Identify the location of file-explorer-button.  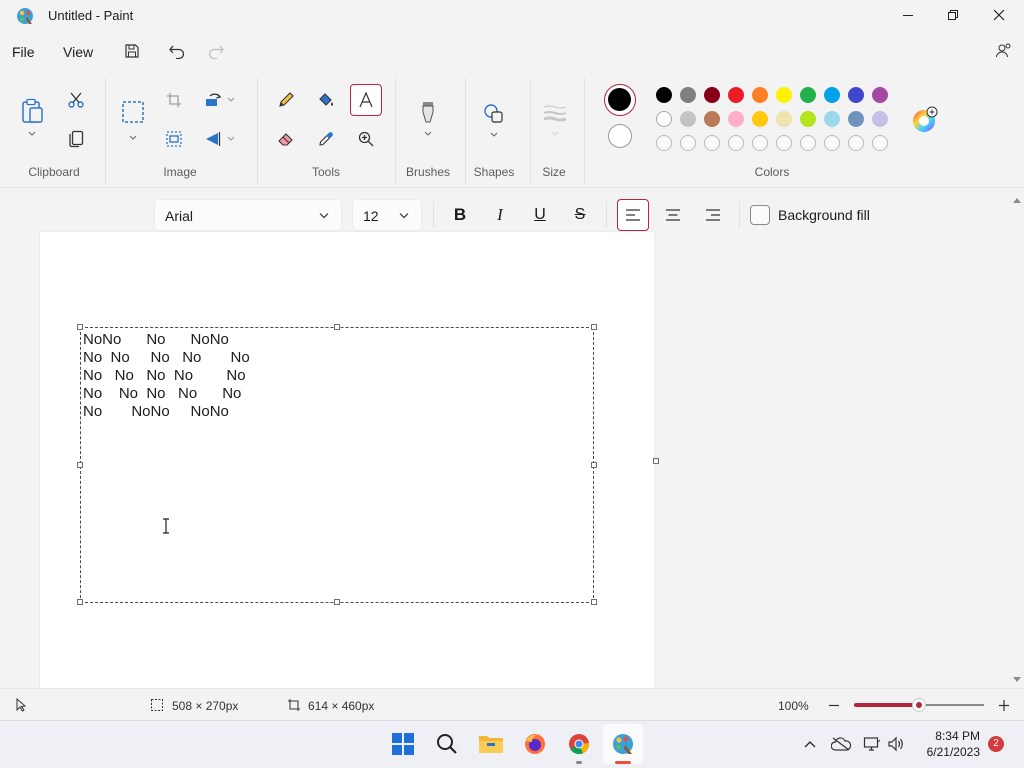
(491, 744).